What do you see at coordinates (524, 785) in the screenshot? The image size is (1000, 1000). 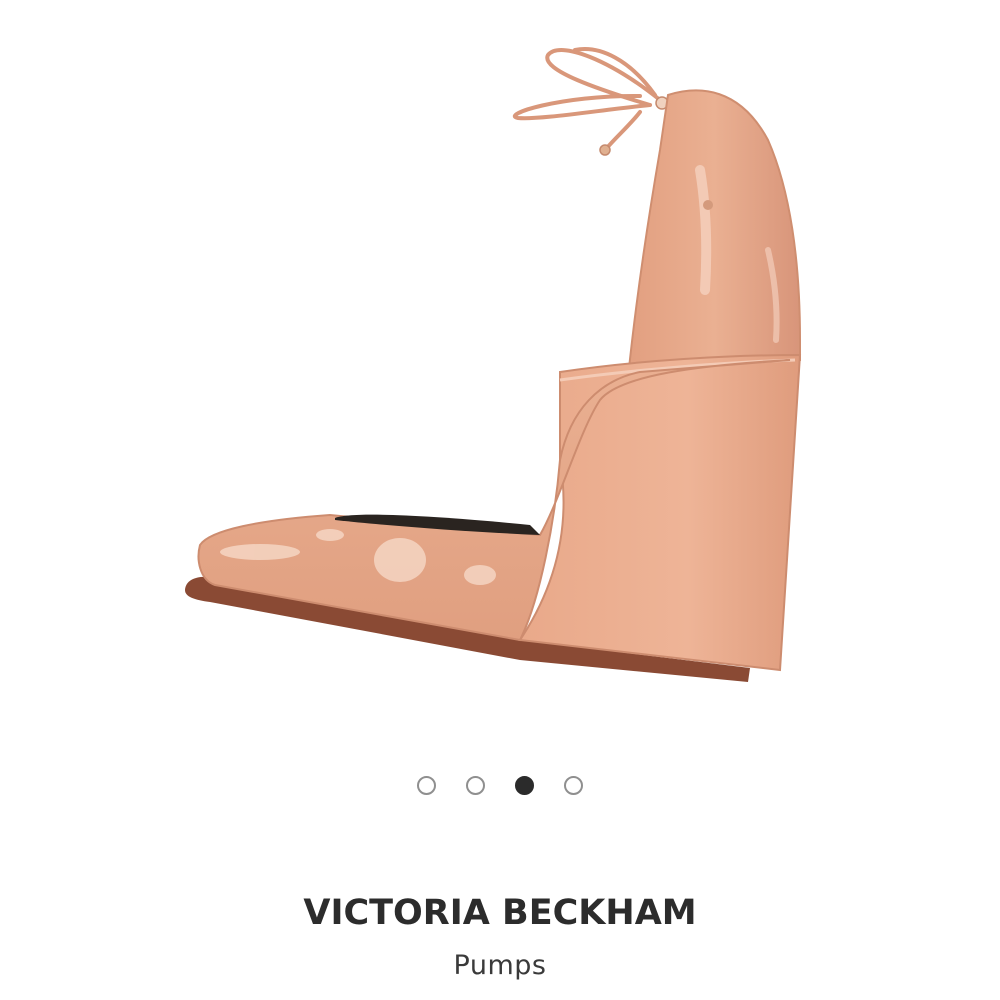 I see `carousel-dot-3-active` at bounding box center [524, 785].